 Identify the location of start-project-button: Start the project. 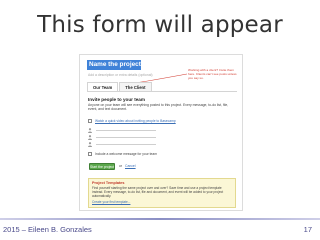
(102, 166).